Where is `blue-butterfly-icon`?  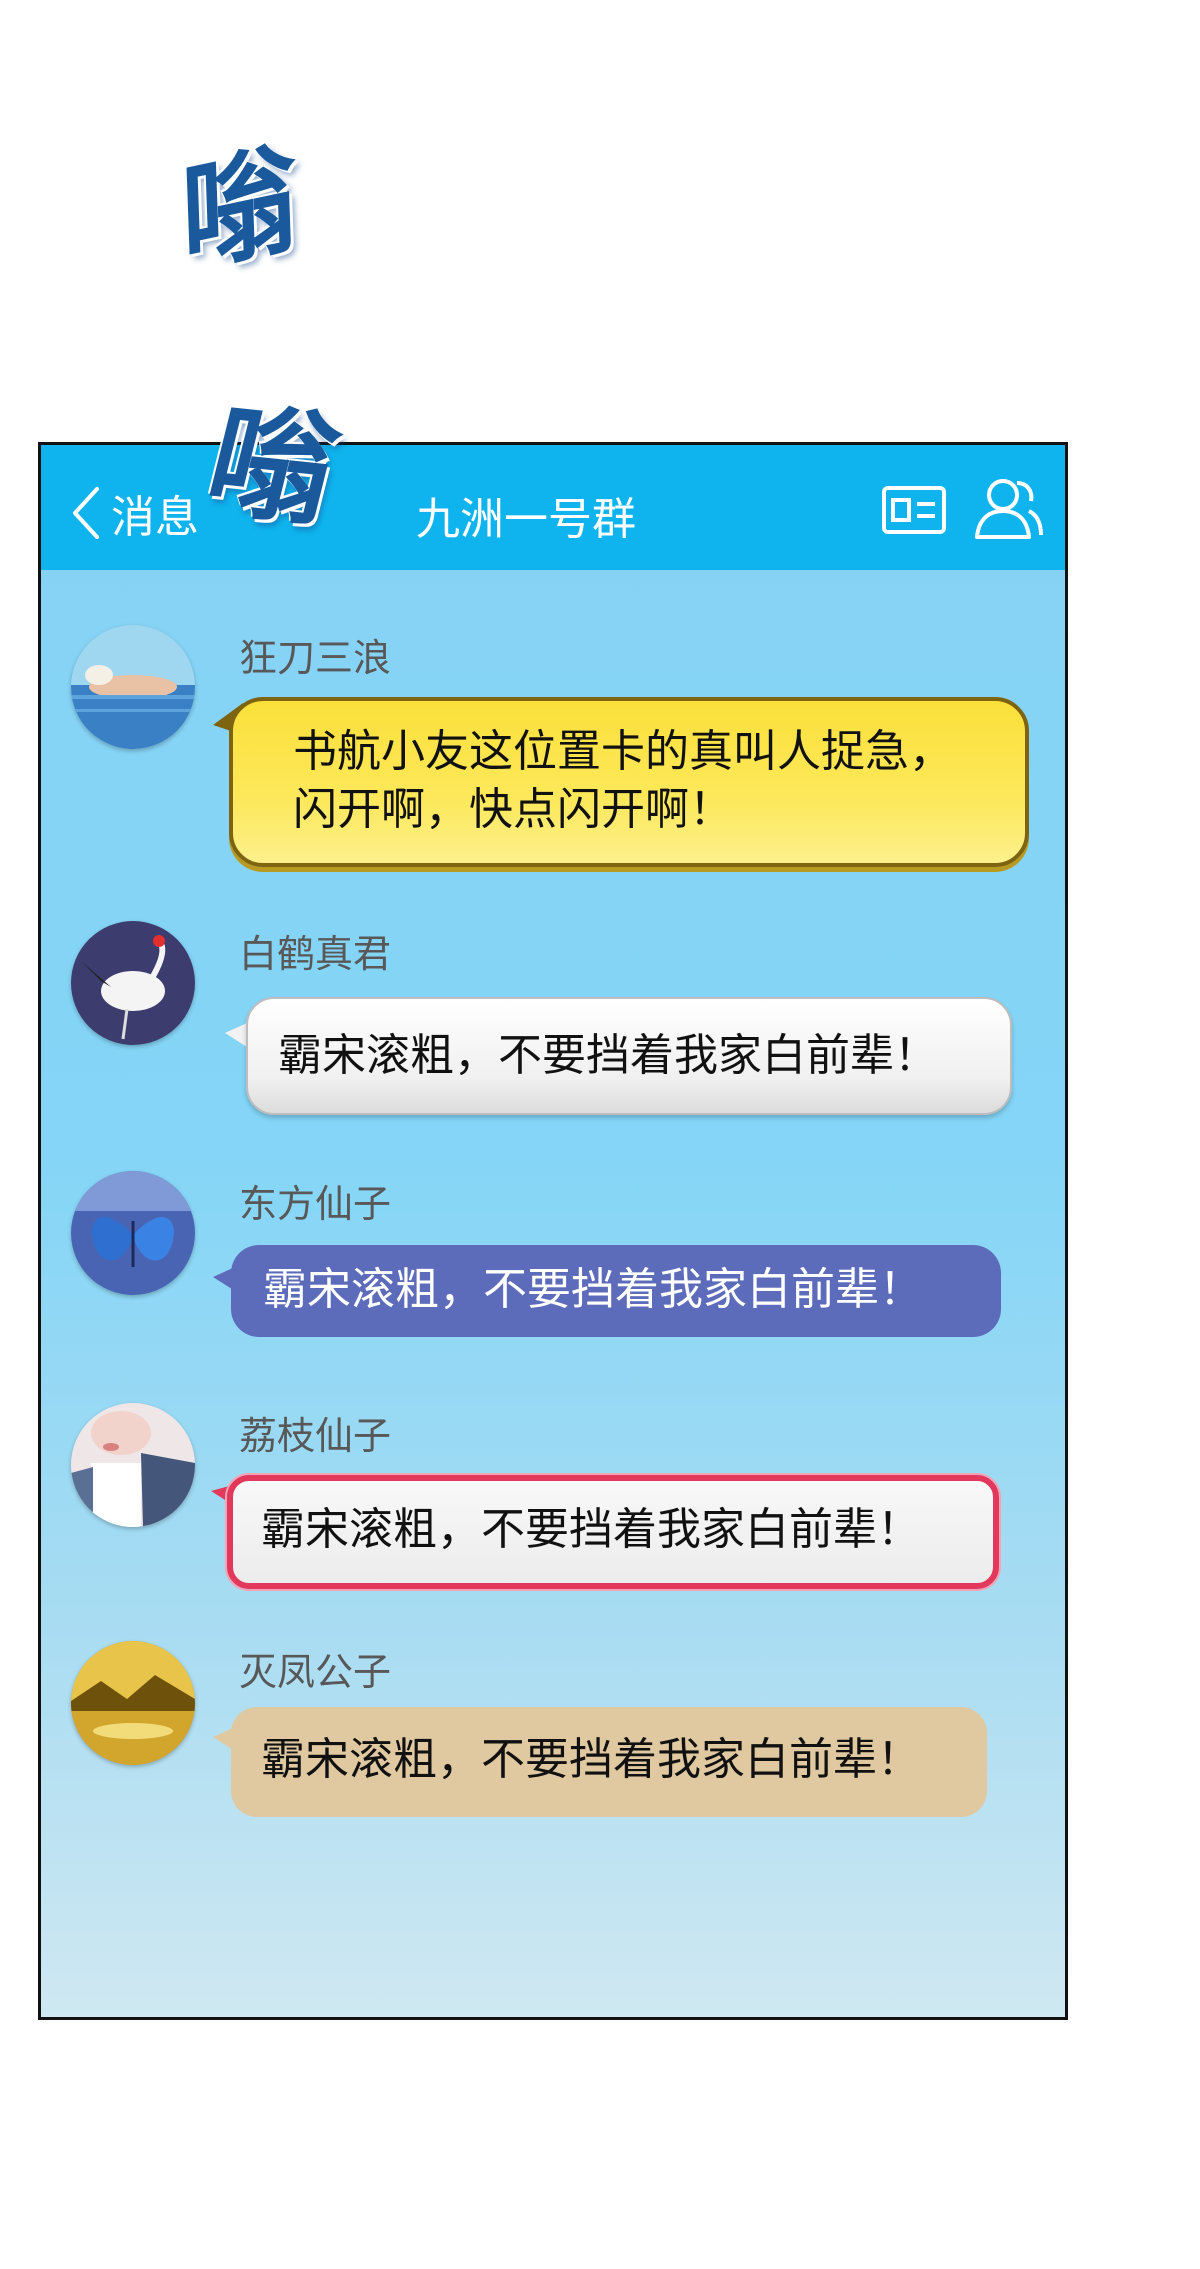
blue-butterfly-icon is located at coordinates (133, 1233).